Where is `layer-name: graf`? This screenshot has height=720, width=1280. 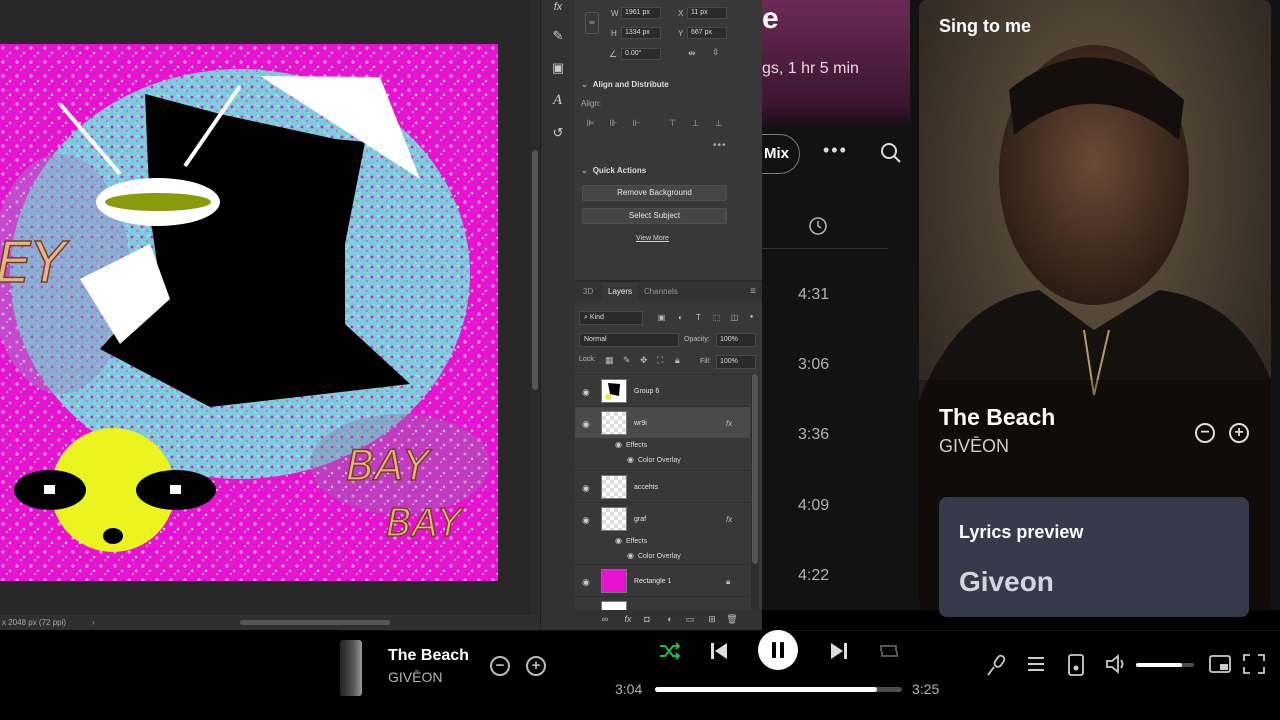
layer-name: graf is located at coordinates (640, 519).